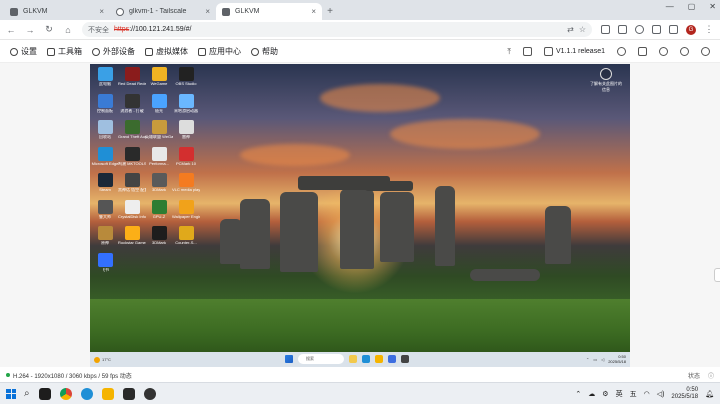 Image resolution: width=720 pixels, height=404 pixels. Describe the element at coordinates (186, 103) in the screenshot. I see `desktop-icon: 米哈游启动器` at that location.